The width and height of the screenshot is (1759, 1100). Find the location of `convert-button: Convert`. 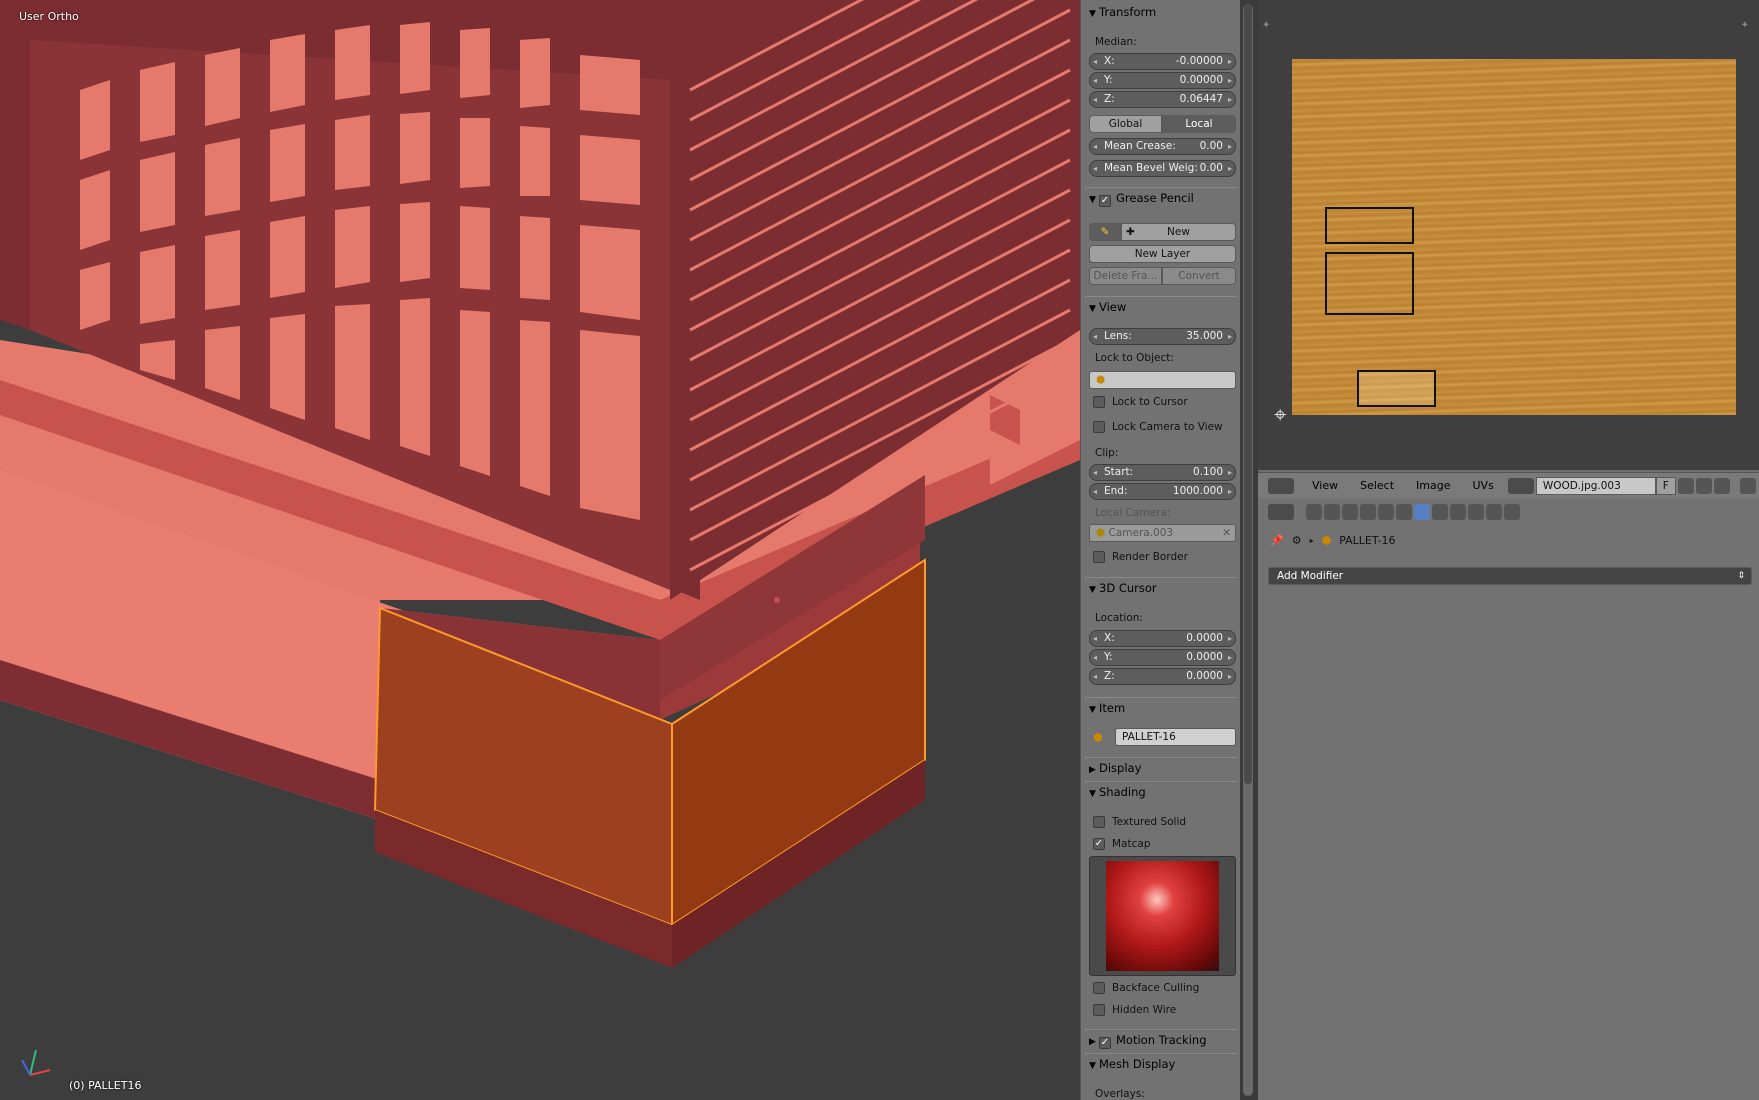

convert-button: Convert is located at coordinates (1199, 276).